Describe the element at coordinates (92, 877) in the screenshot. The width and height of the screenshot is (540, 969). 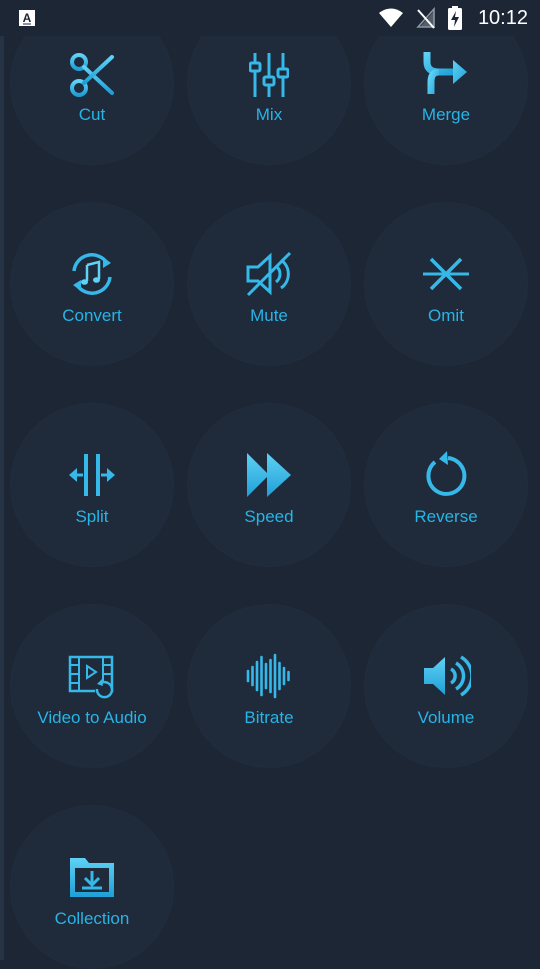
I see `folder-download-icon` at that location.